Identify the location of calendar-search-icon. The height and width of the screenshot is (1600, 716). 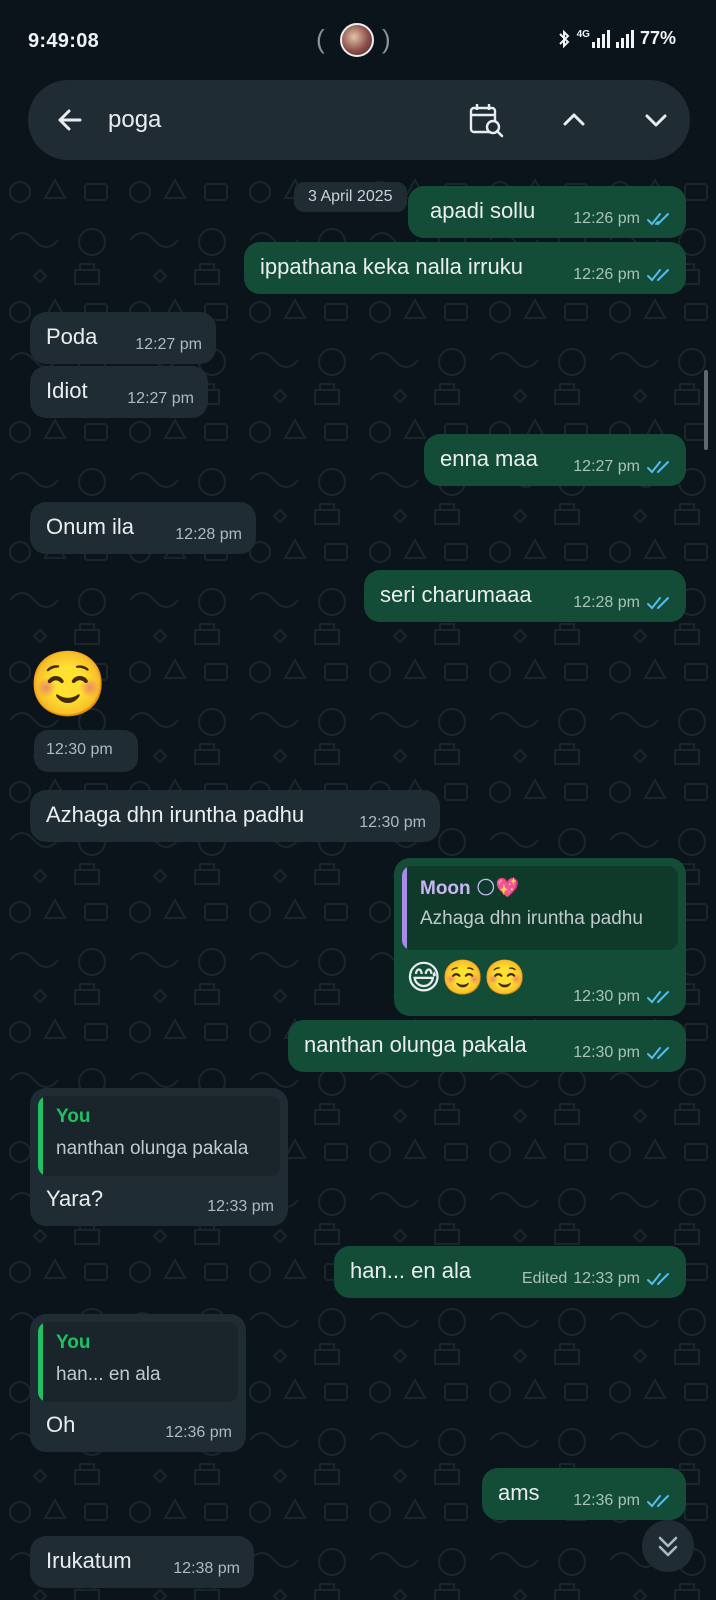
(486, 120).